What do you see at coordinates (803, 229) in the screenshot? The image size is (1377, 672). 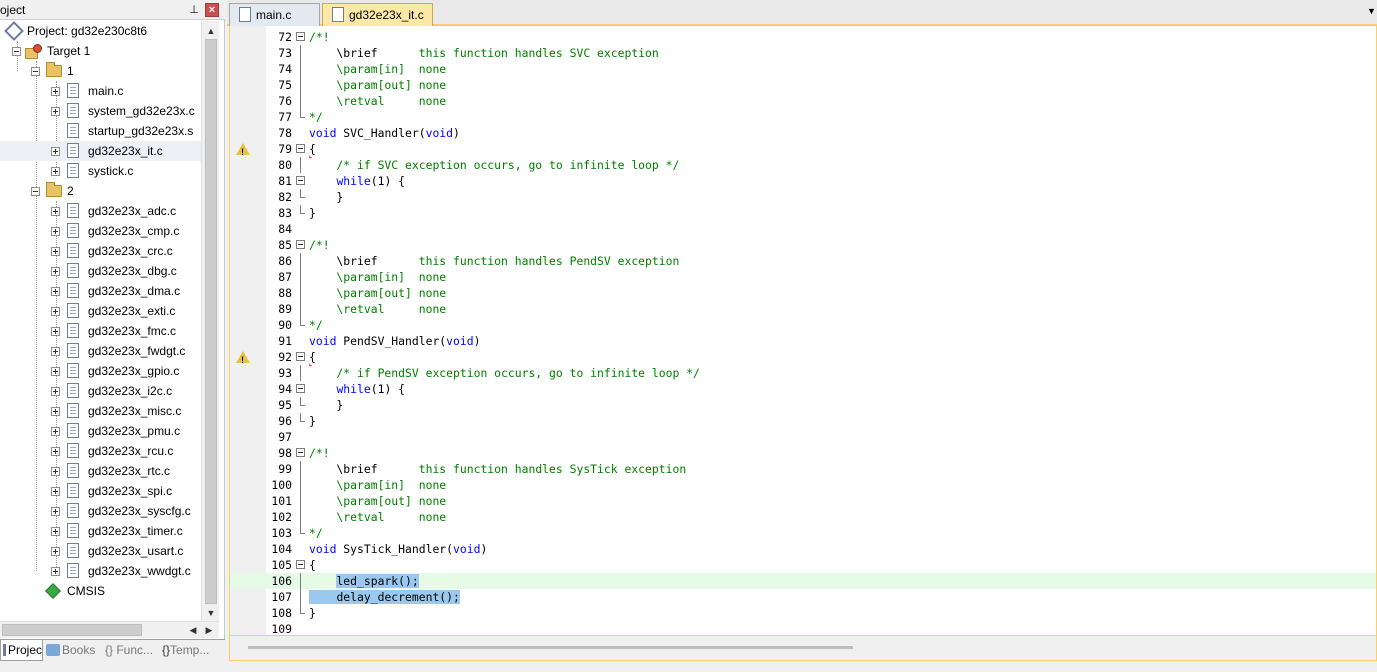 I see `code-line: 84` at bounding box center [803, 229].